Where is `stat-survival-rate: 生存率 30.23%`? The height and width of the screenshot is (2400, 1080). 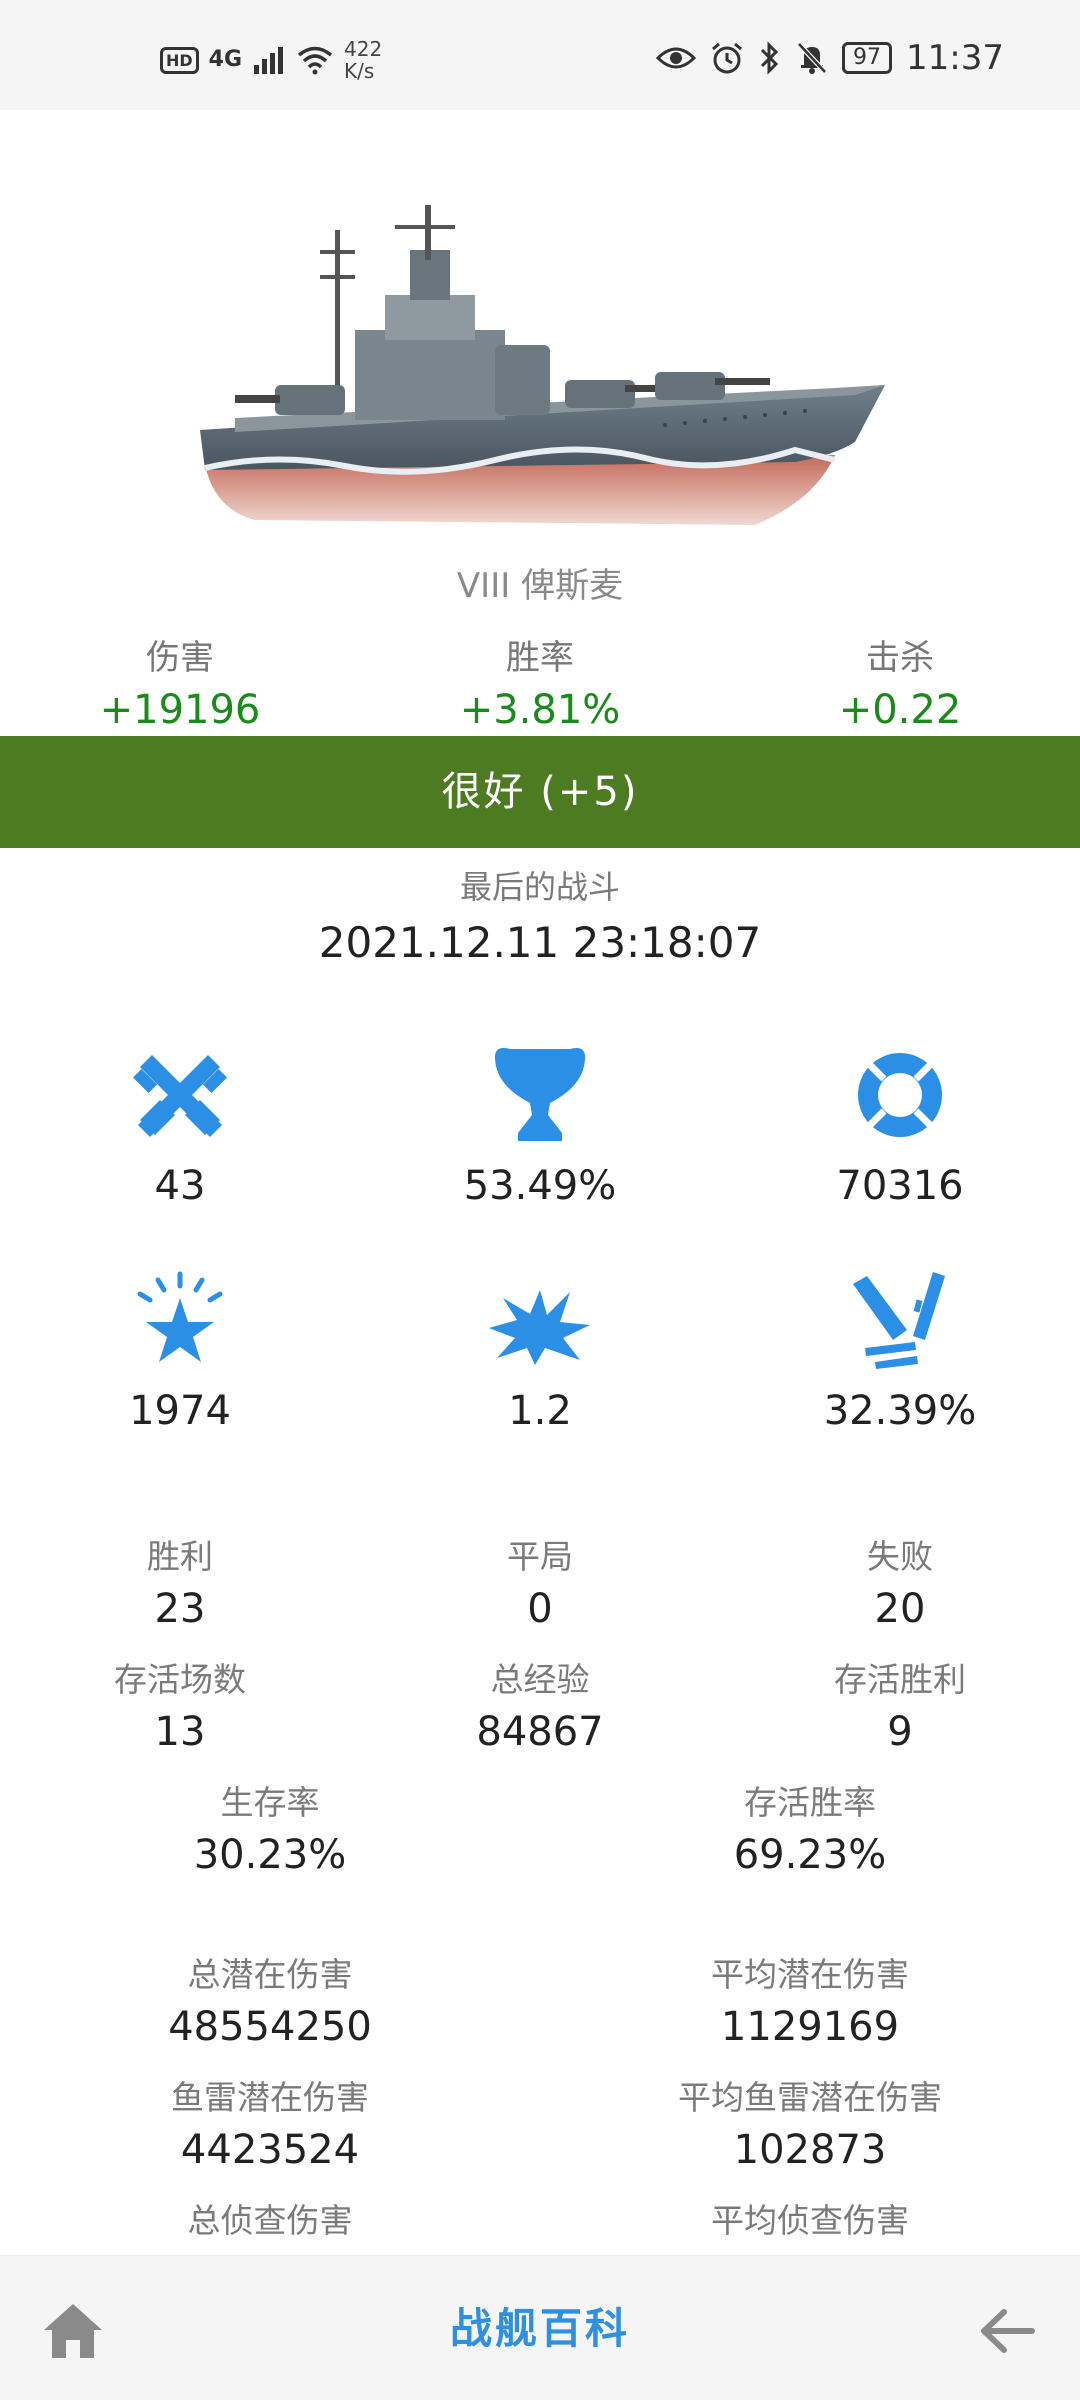
stat-survival-rate: 生存率 30.23% is located at coordinates (270, 1827).